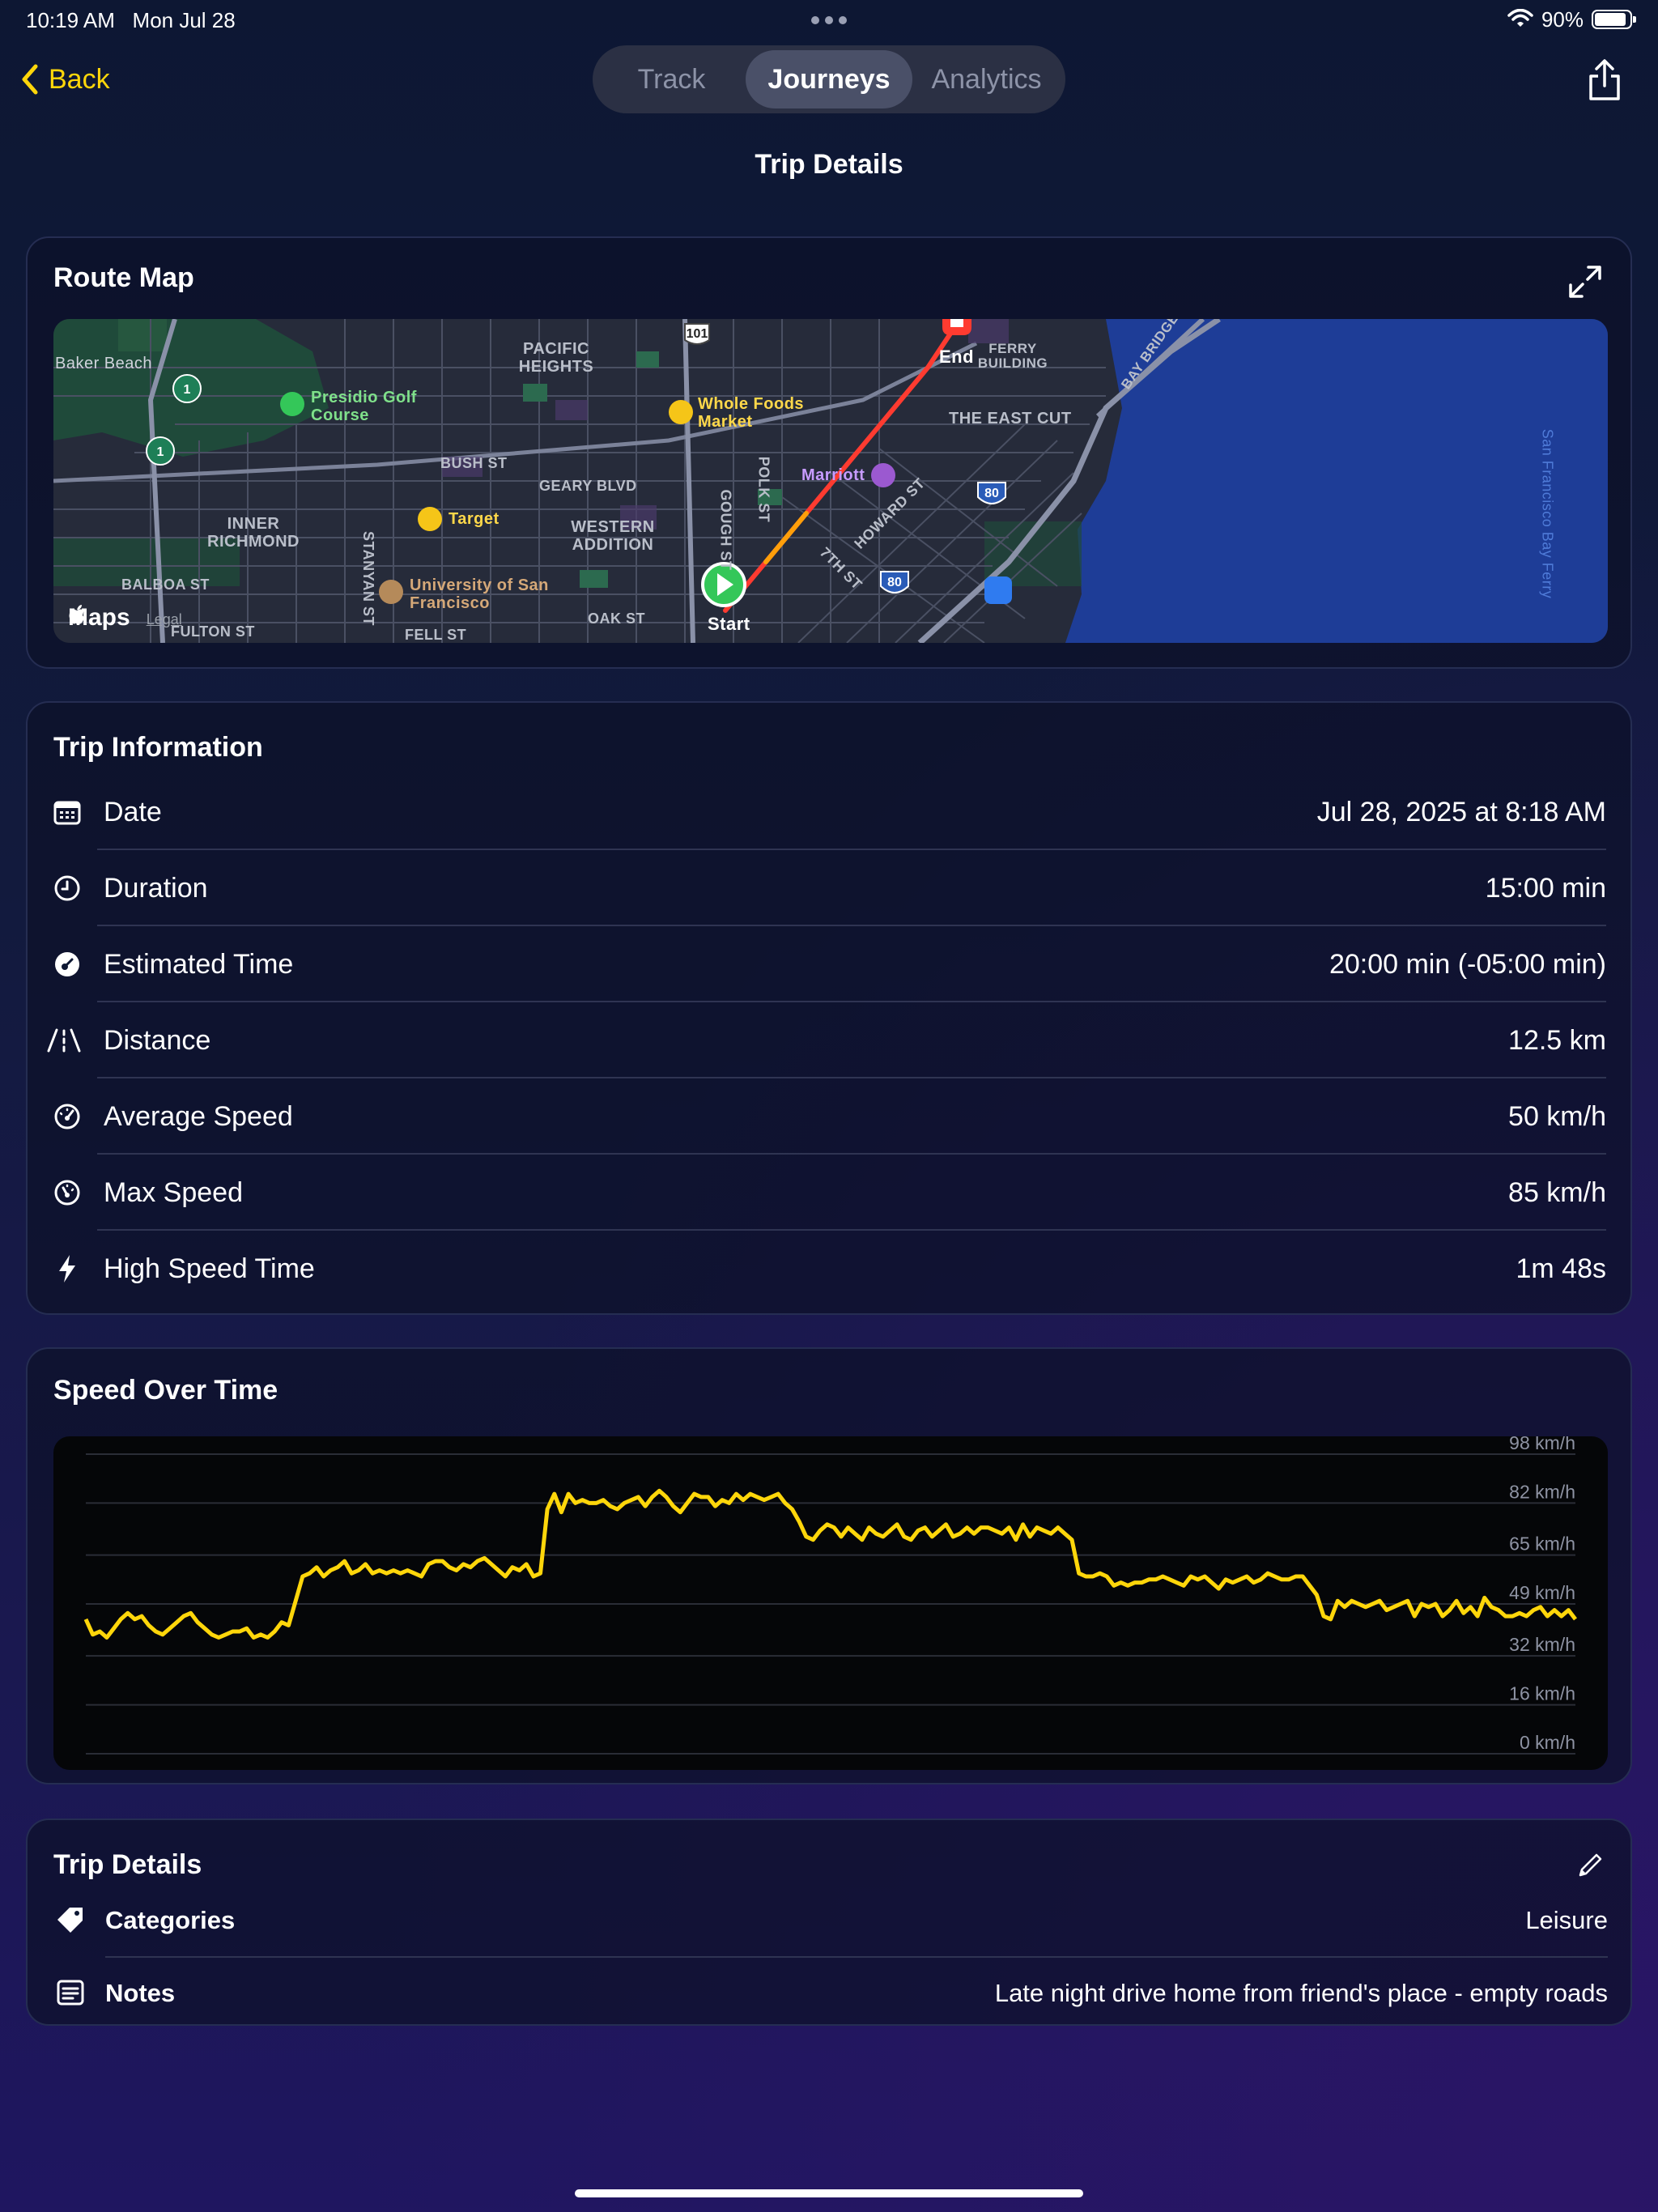 This screenshot has width=1658, height=2212. What do you see at coordinates (123, 278) in the screenshot?
I see `route-map-title: Route Map` at bounding box center [123, 278].